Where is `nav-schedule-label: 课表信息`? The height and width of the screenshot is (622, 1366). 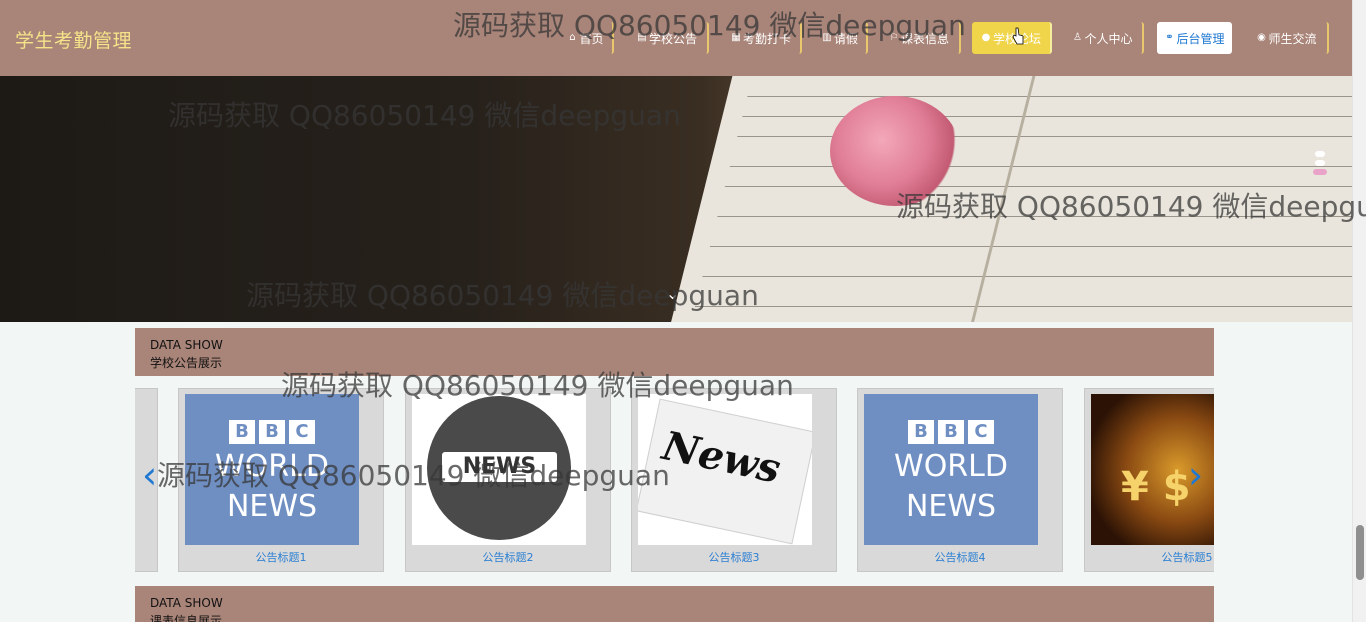
nav-schedule-label: 课表信息 is located at coordinates (924, 38).